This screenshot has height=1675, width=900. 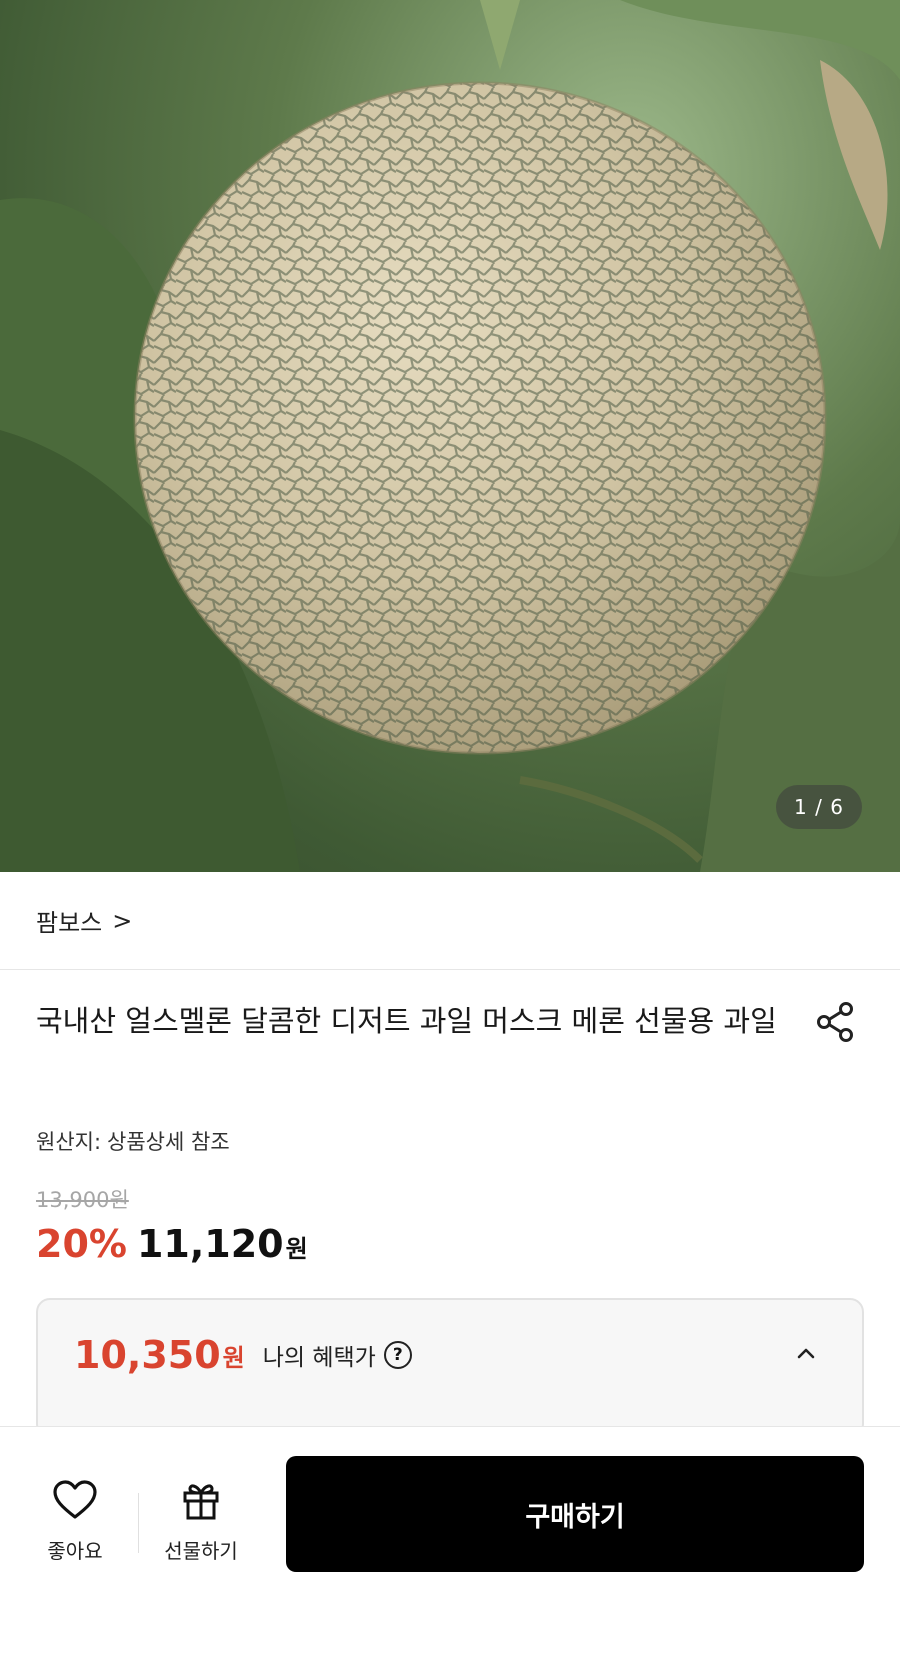 I want to click on store-name: 팜보스, so click(x=69, y=923).